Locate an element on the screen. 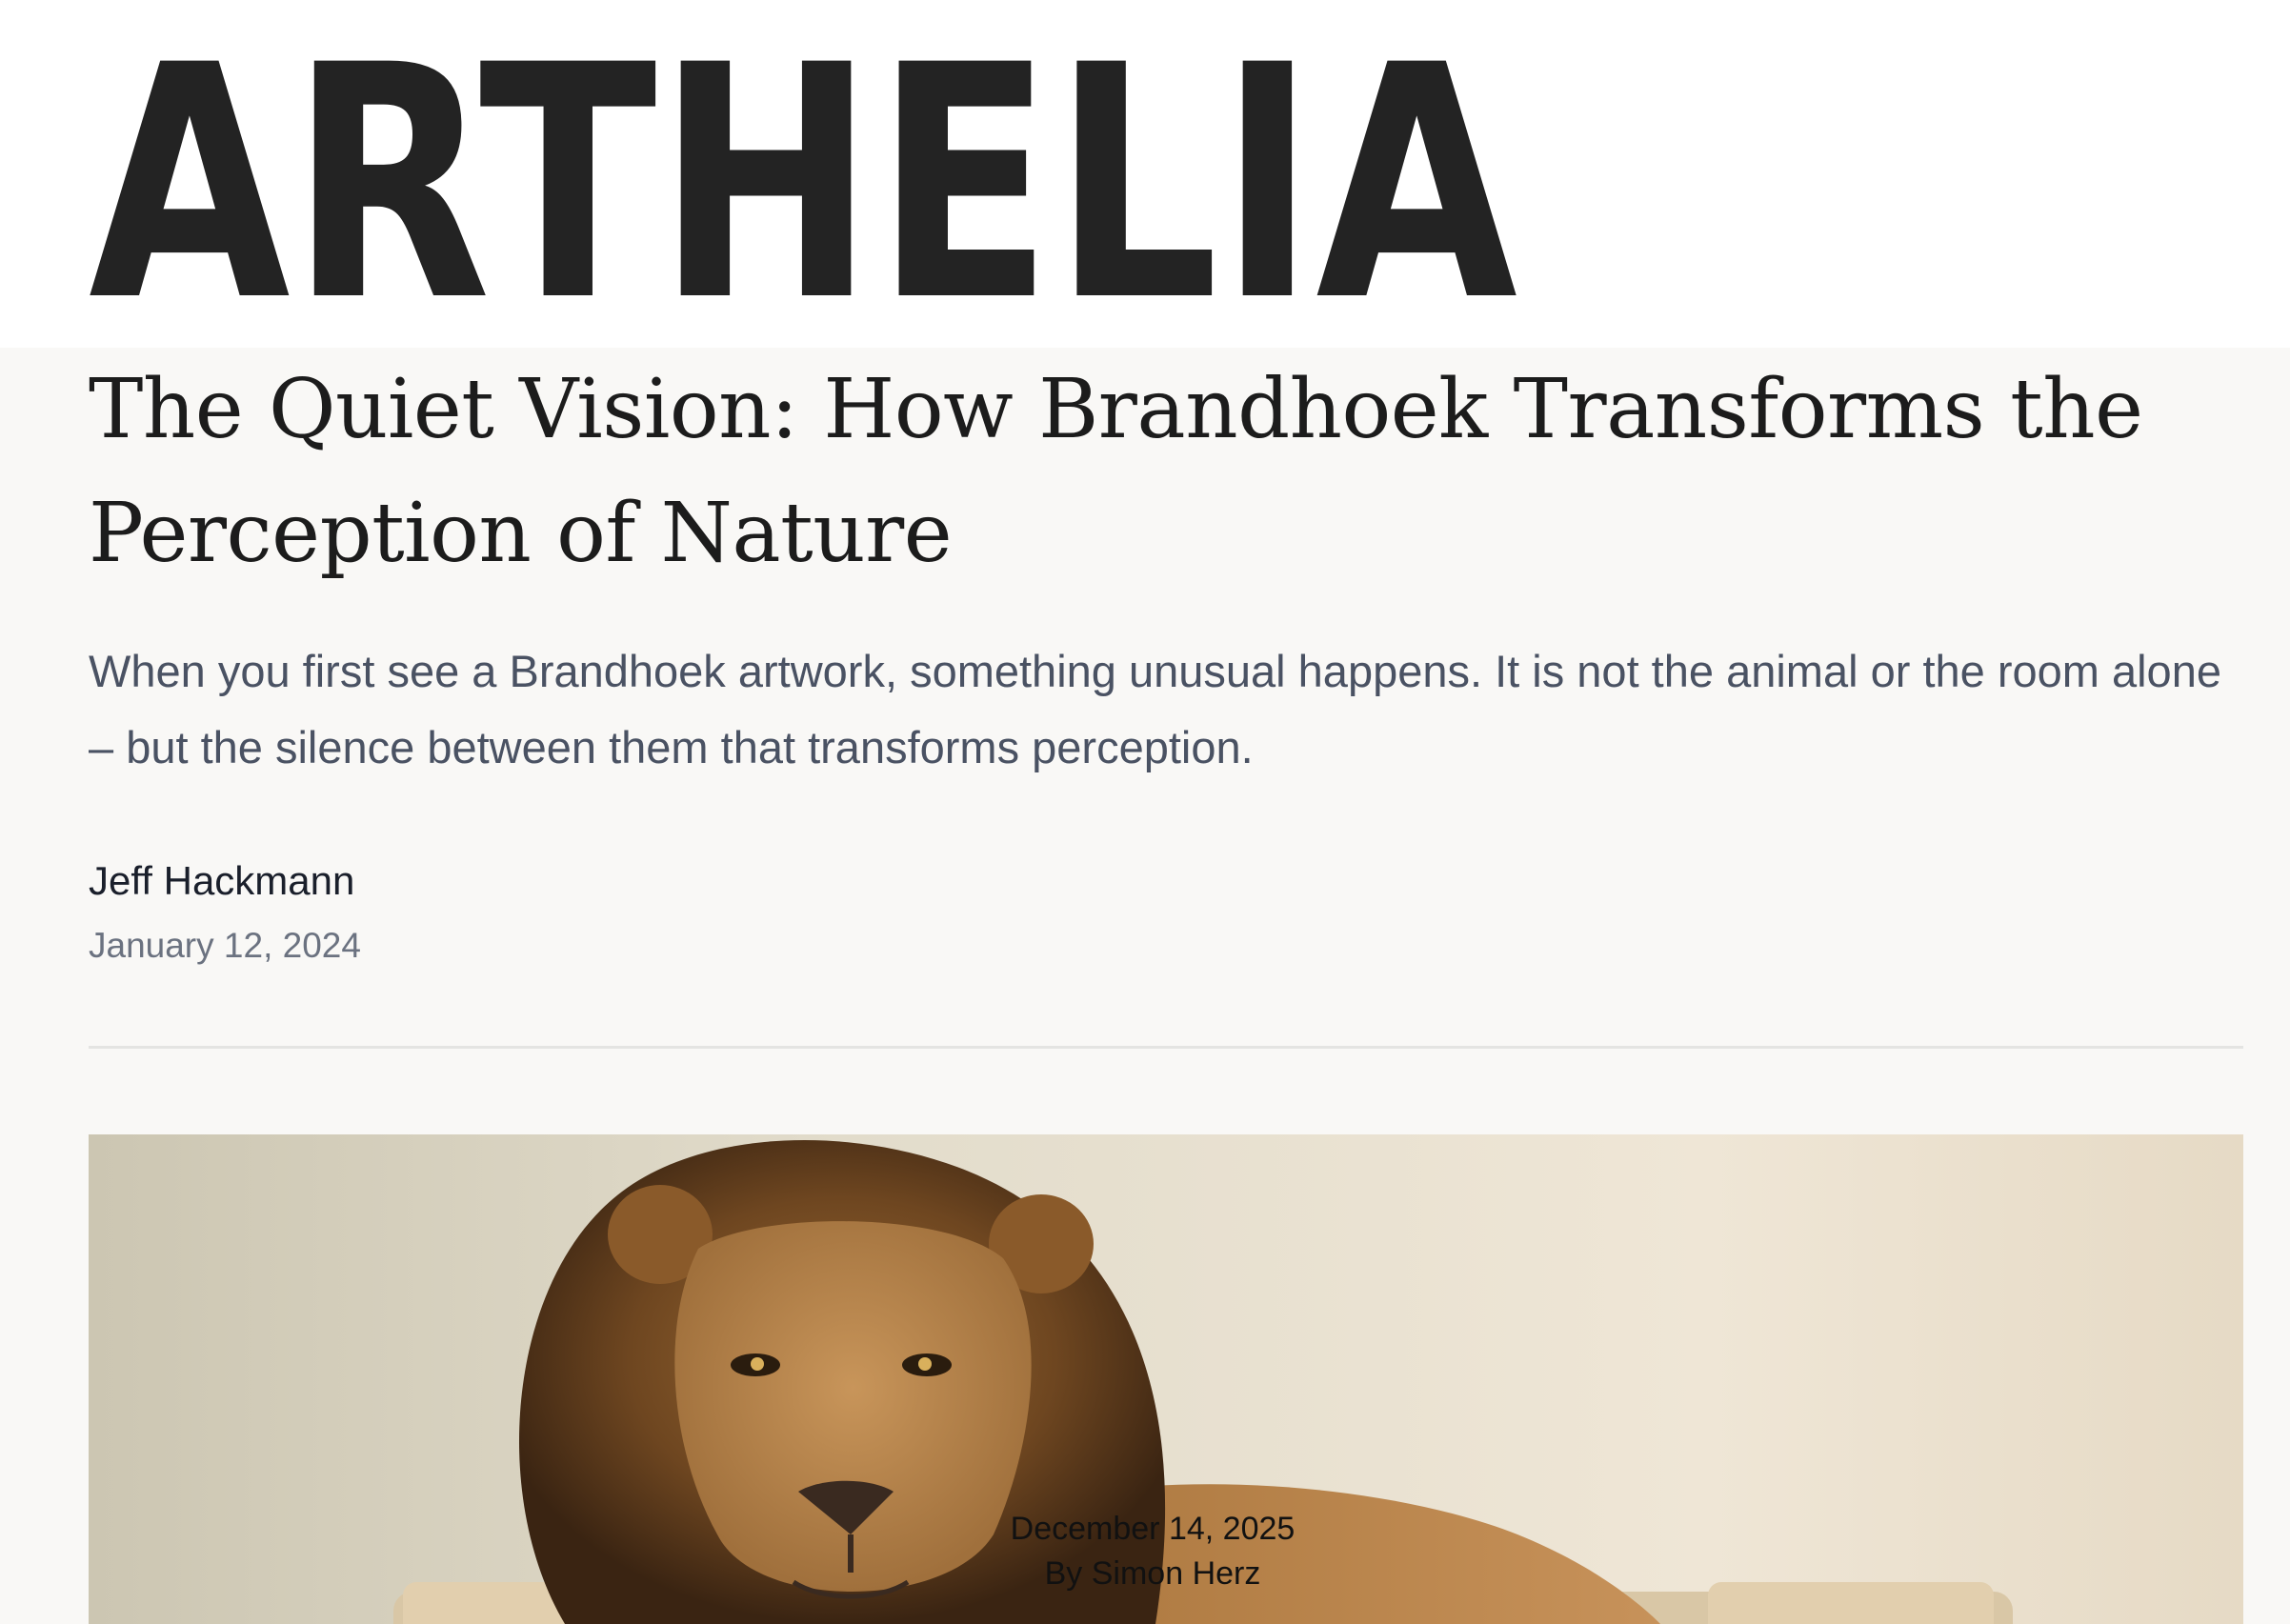  site-logo: ARTHELIA is located at coordinates (803, 179).